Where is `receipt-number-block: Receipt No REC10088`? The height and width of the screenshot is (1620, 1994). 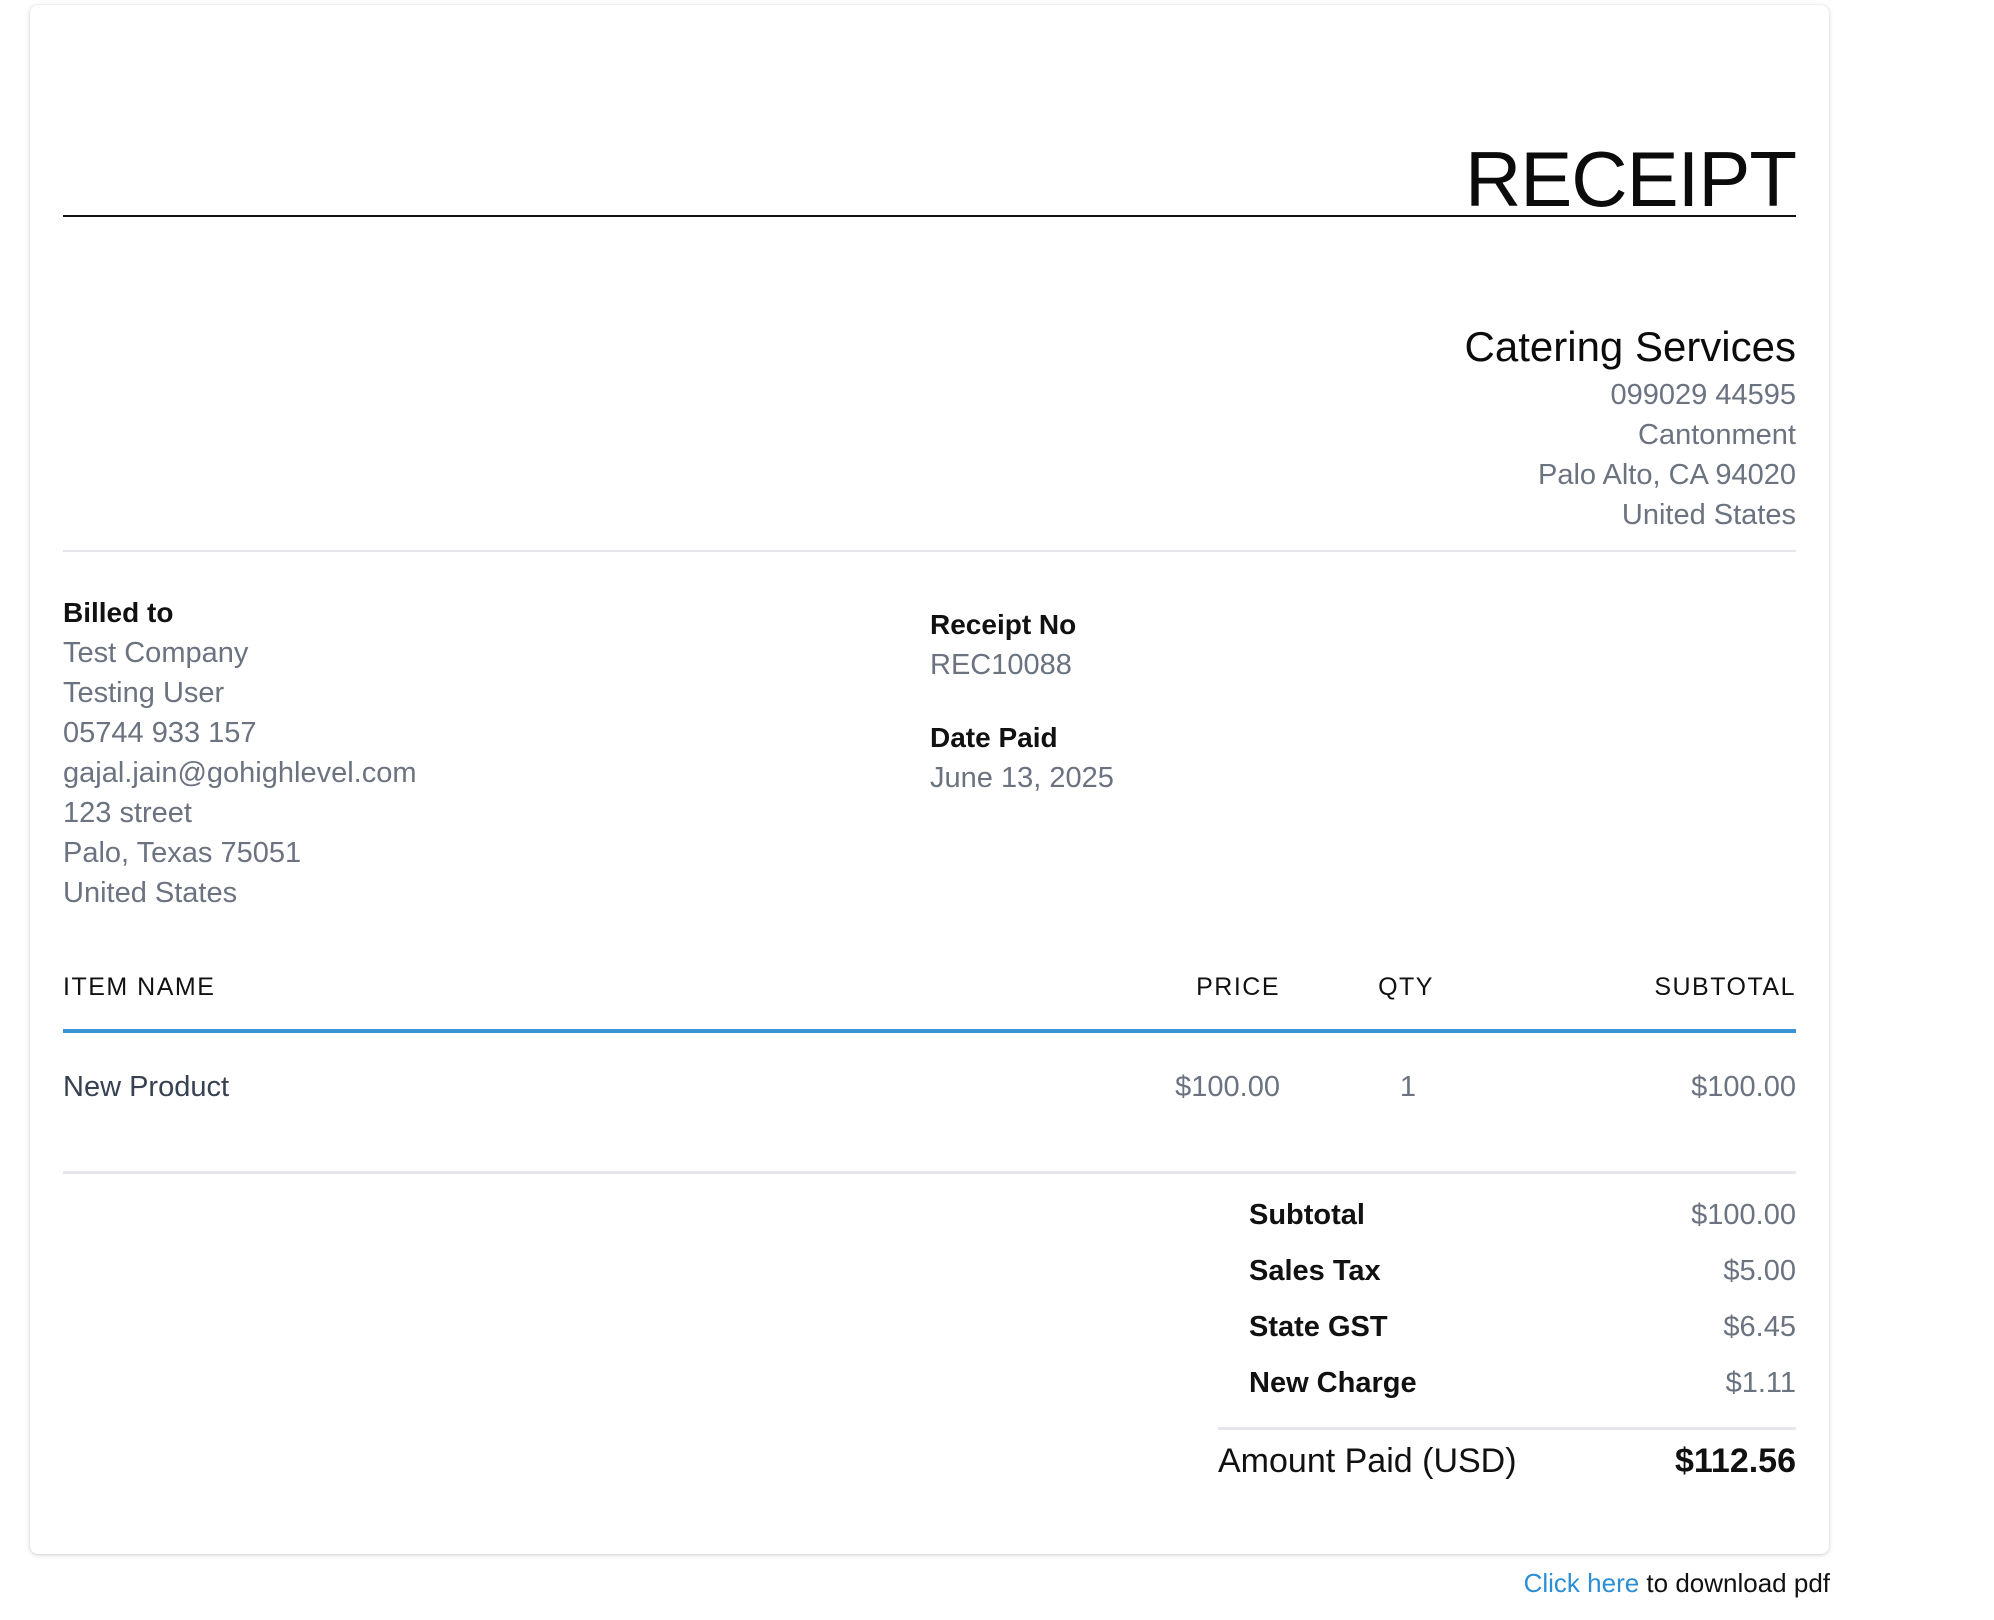 receipt-number-block: Receipt No REC10088 is located at coordinates (1022, 645).